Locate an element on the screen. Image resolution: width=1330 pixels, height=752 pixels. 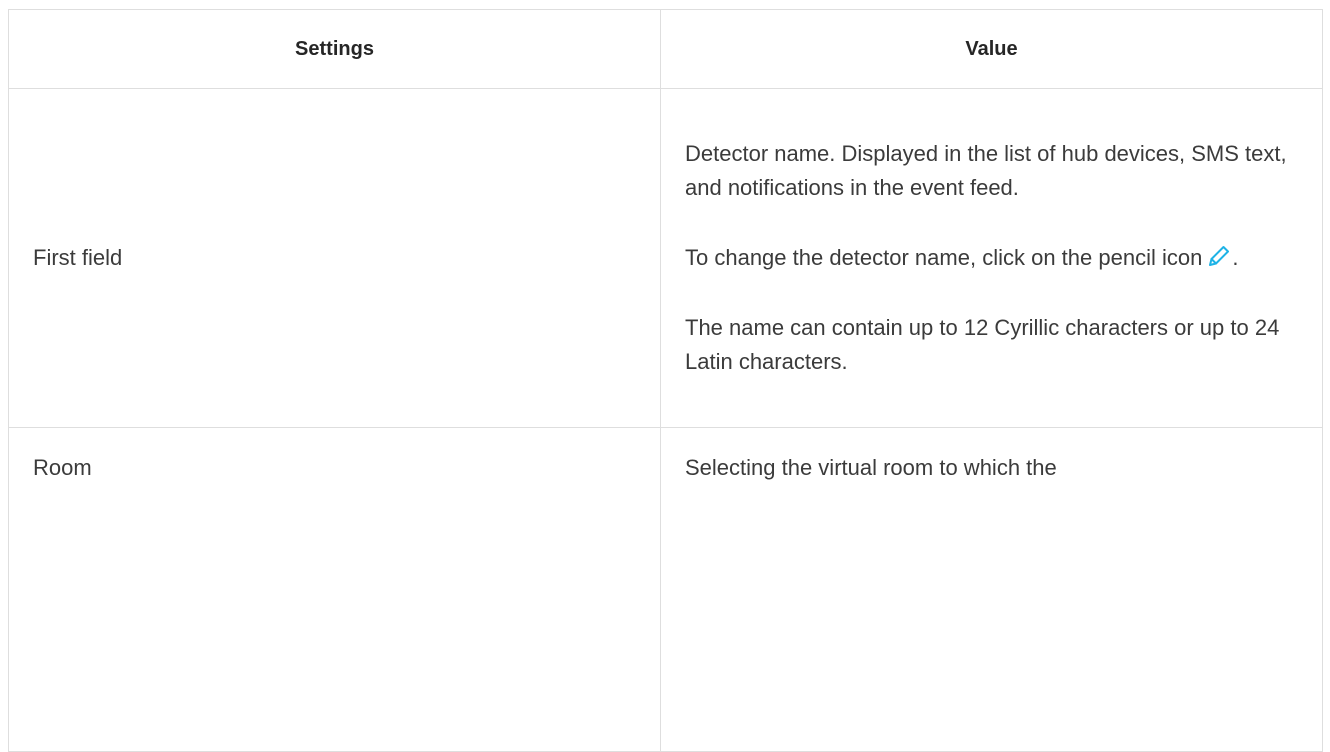
pencil-trailing-period: . is located at coordinates (1235, 257).